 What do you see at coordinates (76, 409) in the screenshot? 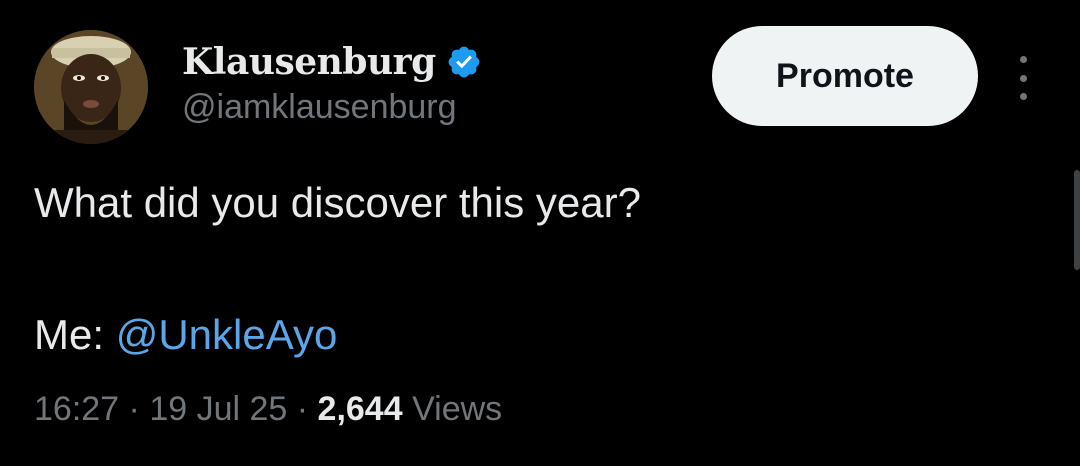
I see `tweet-time: 16:27` at bounding box center [76, 409].